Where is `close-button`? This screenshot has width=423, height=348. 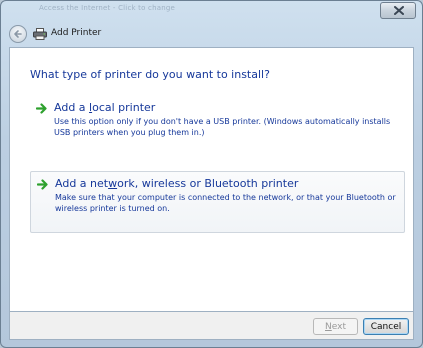
close-button is located at coordinates (398, 10).